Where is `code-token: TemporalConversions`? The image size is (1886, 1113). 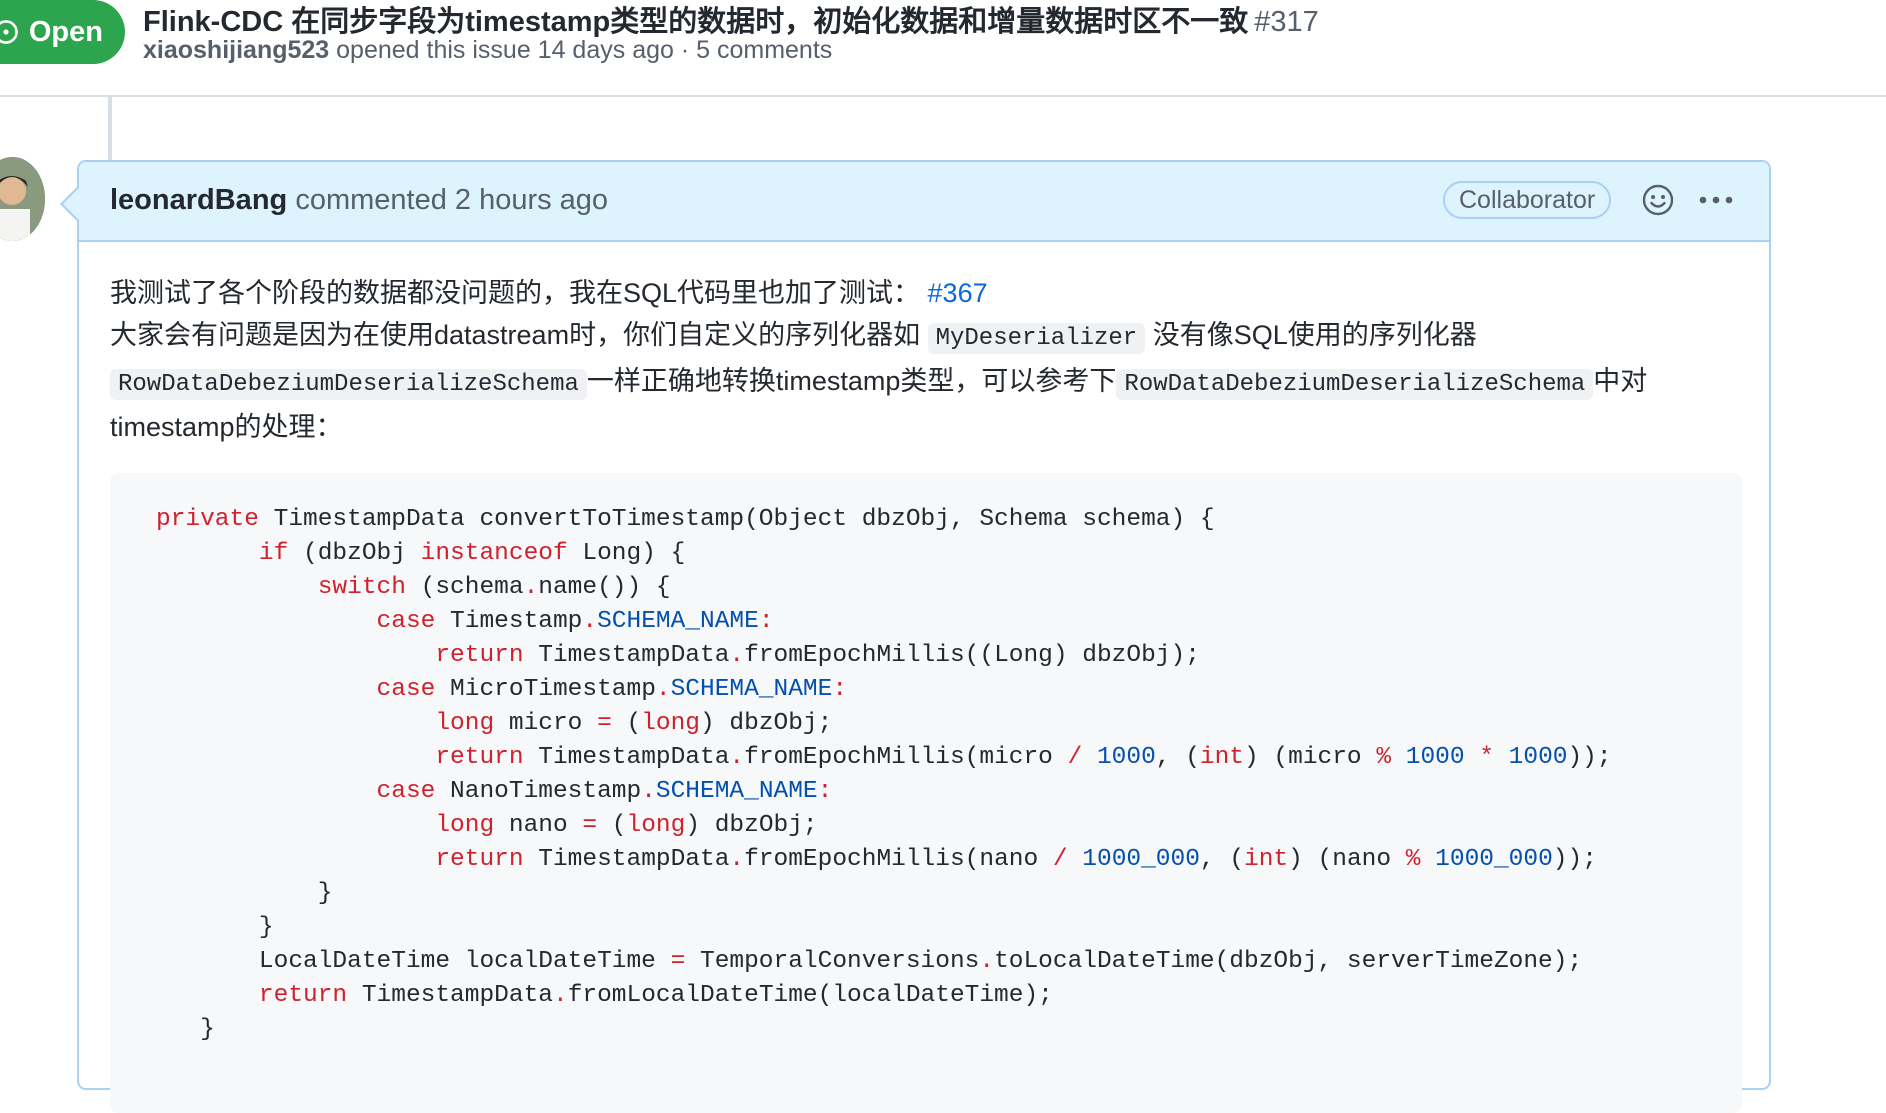 code-token: TemporalConversions is located at coordinates (832, 961).